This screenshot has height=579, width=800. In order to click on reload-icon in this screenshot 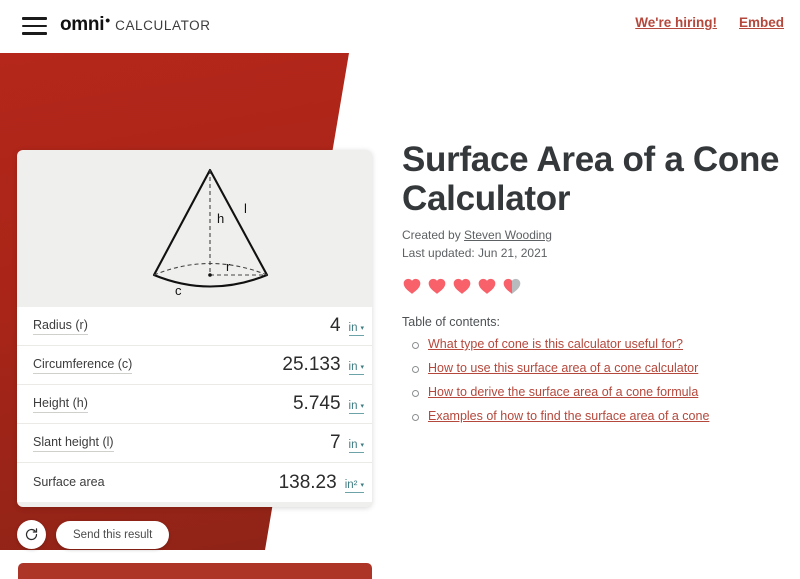, I will do `click(31, 534)`.